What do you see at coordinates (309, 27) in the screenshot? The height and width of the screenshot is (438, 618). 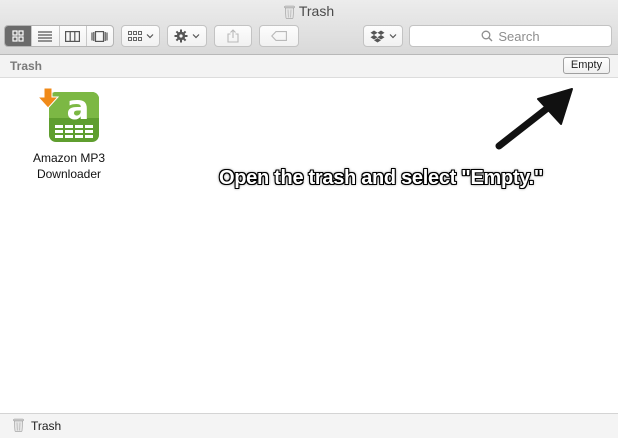 I see `title-toolbar-bar: Trash Search` at bounding box center [309, 27].